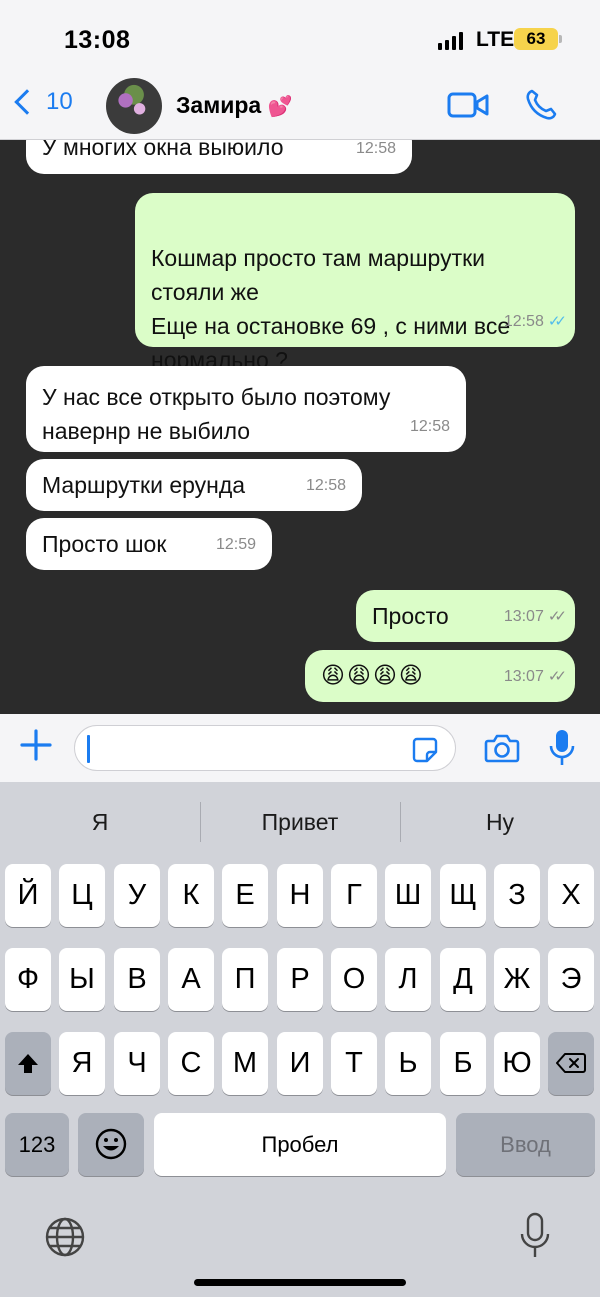 This screenshot has width=600, height=1297. Describe the element at coordinates (571, 895) in the screenshot. I see `key: Х` at that location.